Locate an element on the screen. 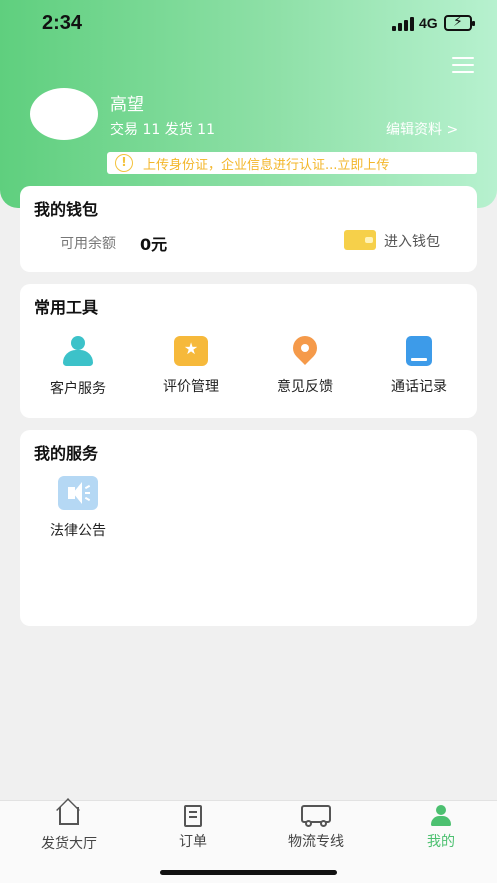  edit-profile-link: 编辑资料 > is located at coordinates (422, 129).